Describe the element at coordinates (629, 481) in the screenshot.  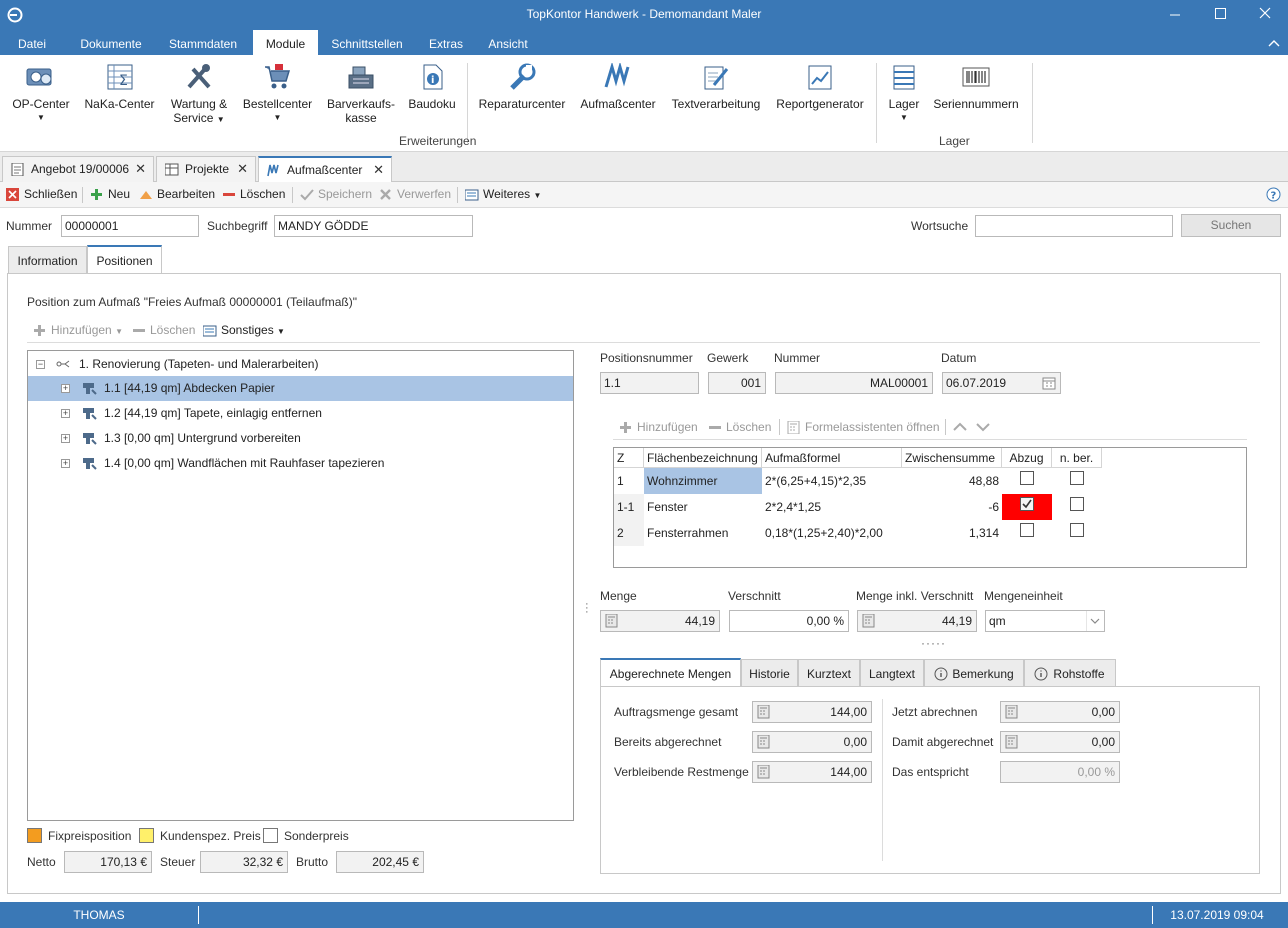
I see `cell-z: 1` at that location.